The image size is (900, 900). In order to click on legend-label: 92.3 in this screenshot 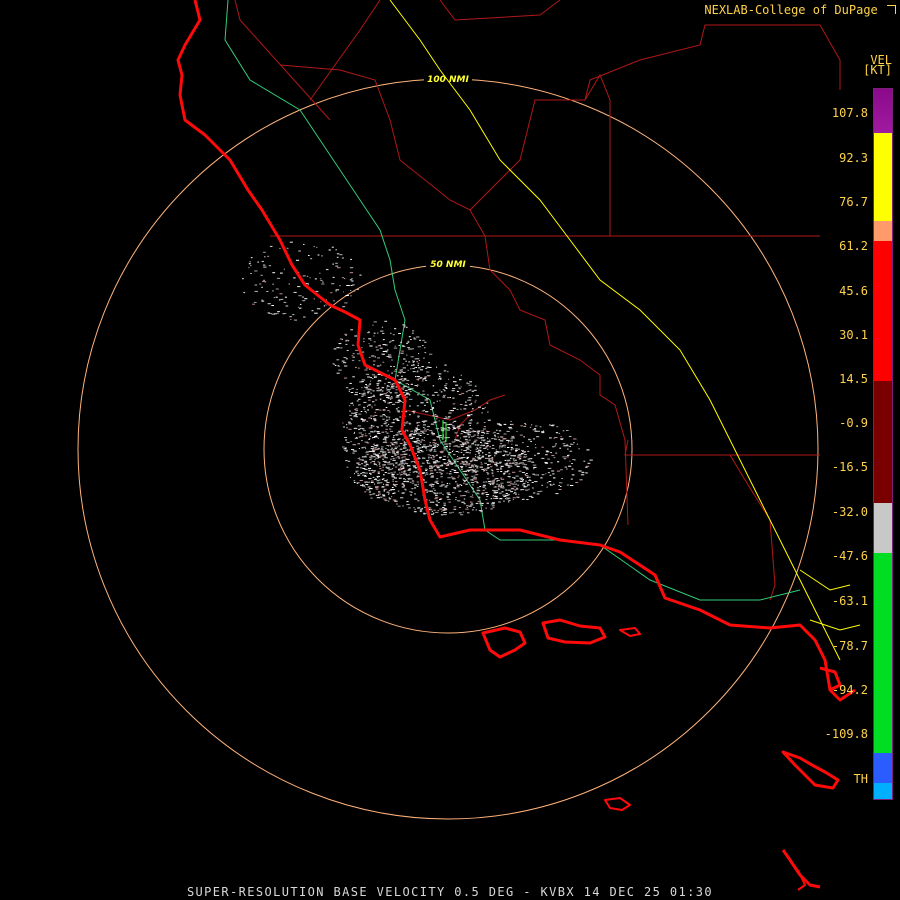, I will do `click(853, 158)`.